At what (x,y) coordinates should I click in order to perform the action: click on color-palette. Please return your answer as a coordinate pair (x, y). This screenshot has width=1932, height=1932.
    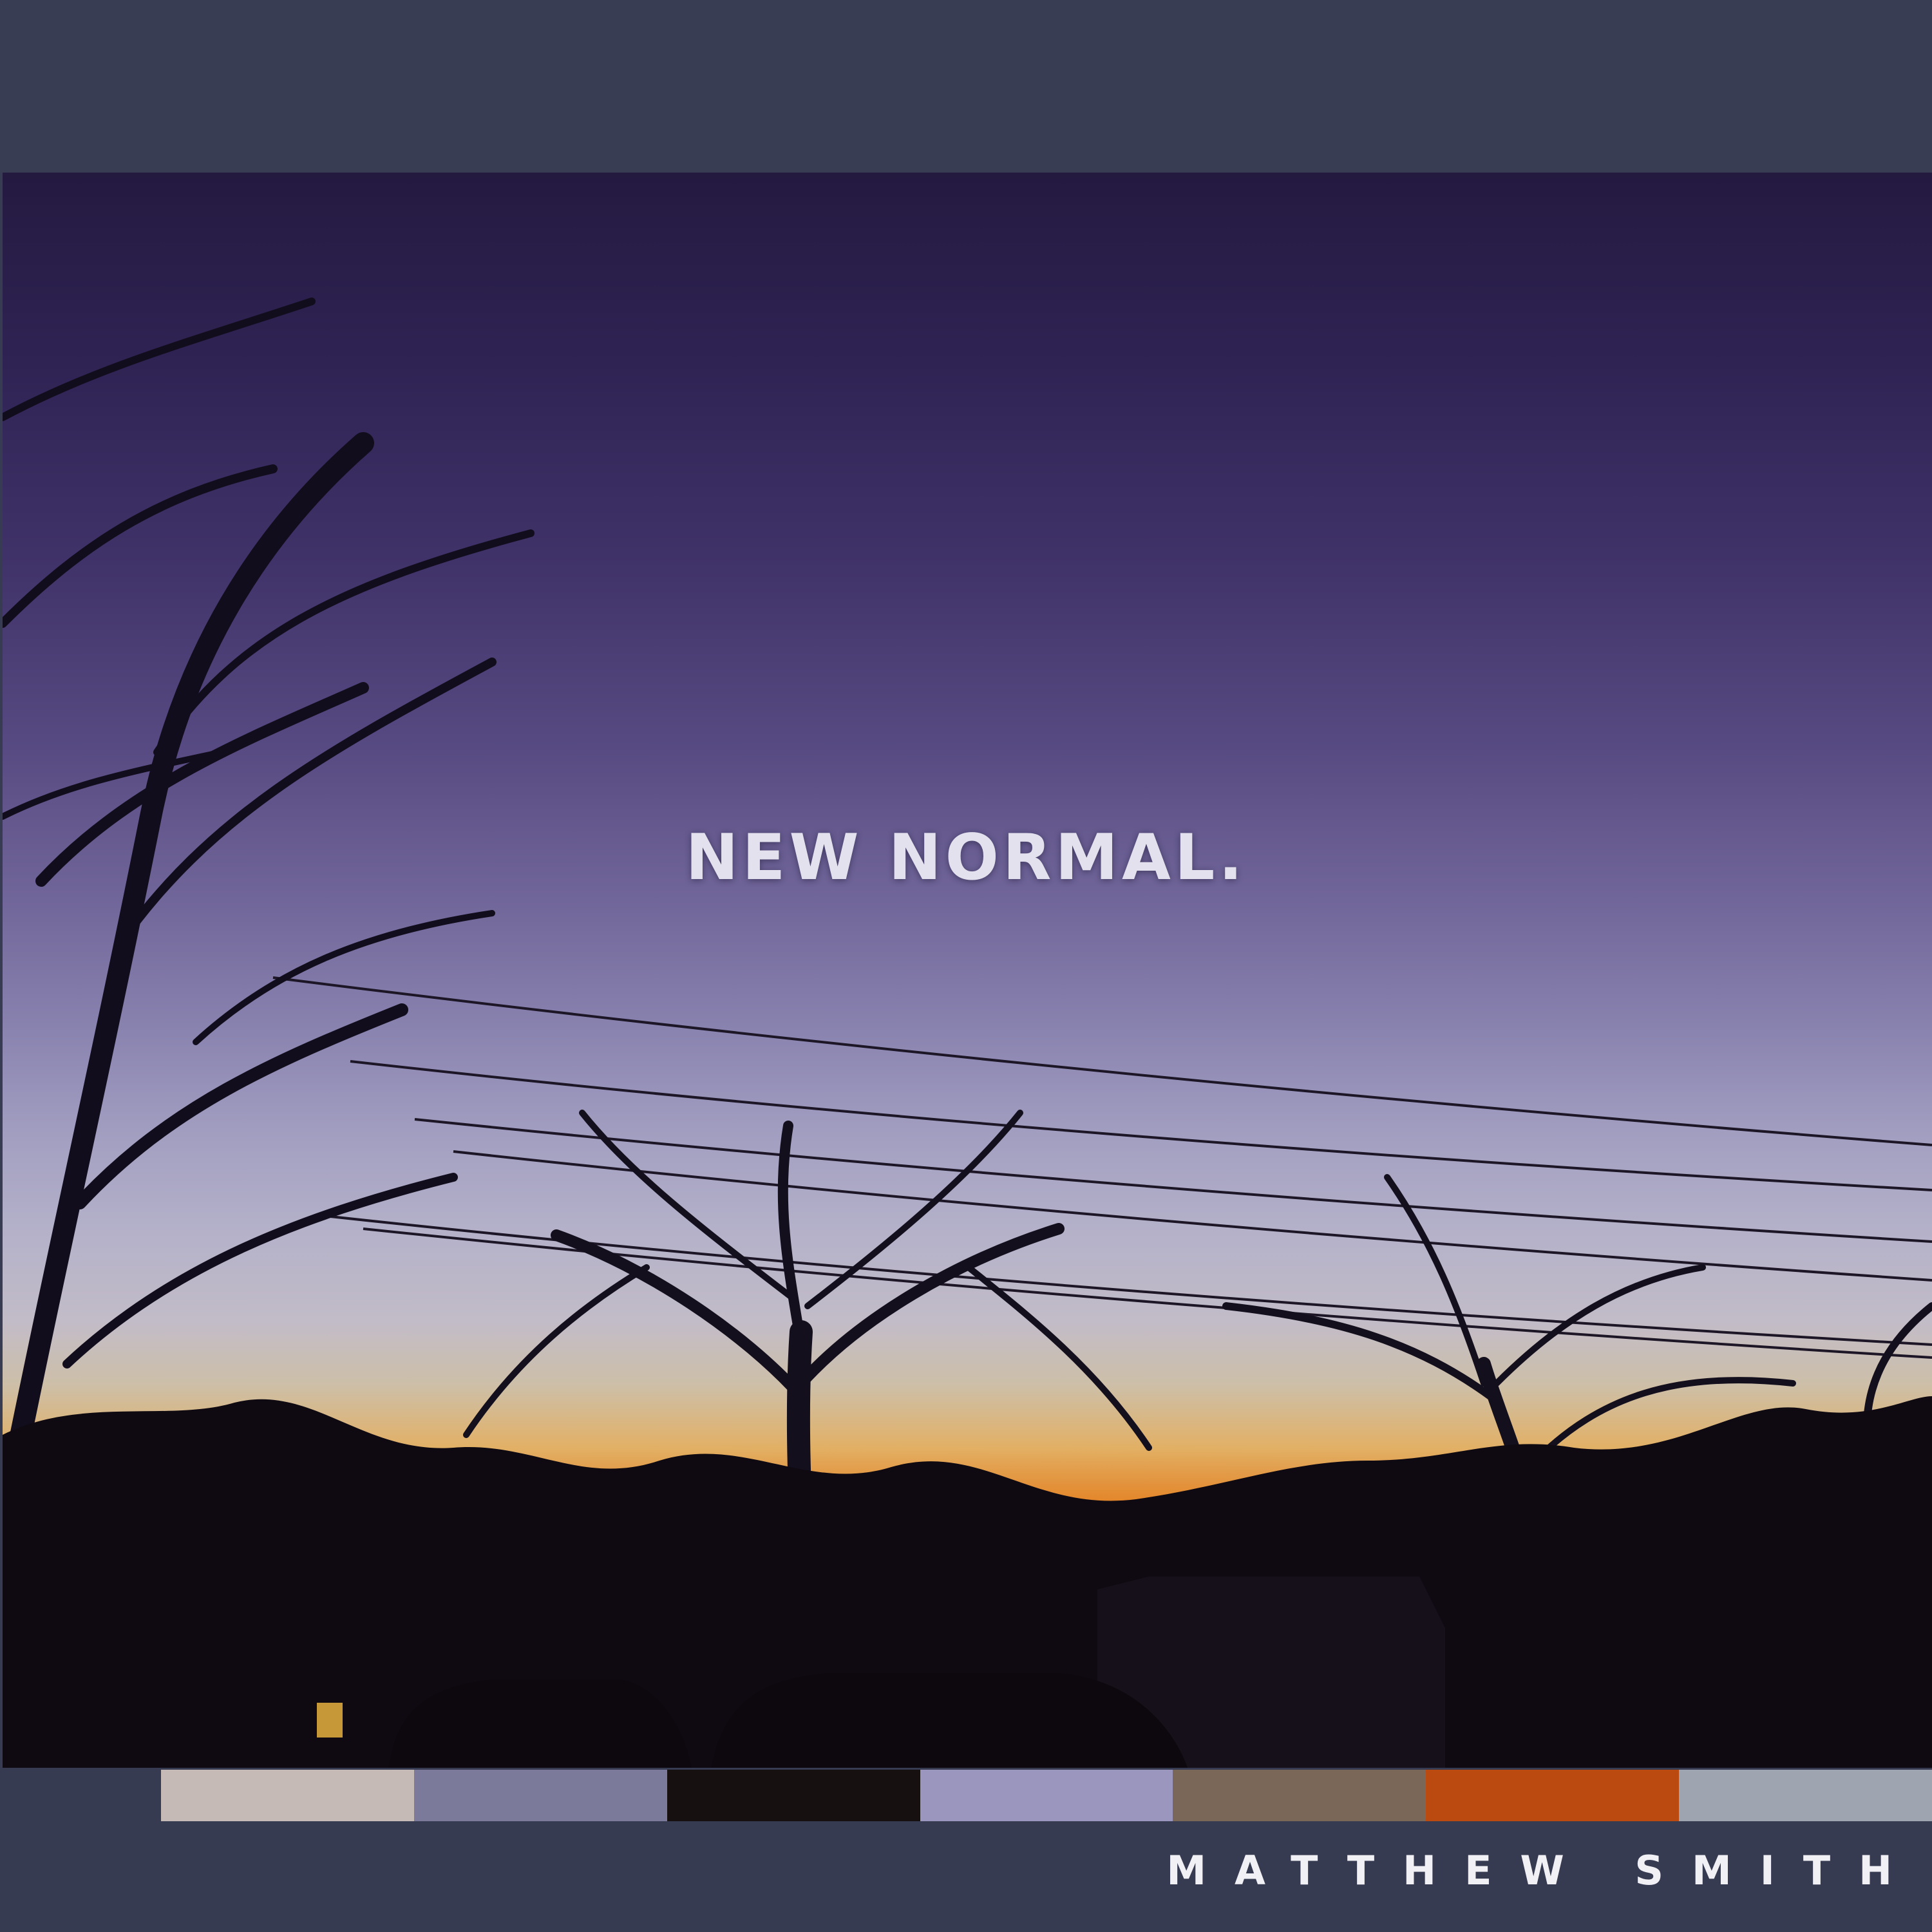
    Looking at the image, I should click on (1046, 1795).